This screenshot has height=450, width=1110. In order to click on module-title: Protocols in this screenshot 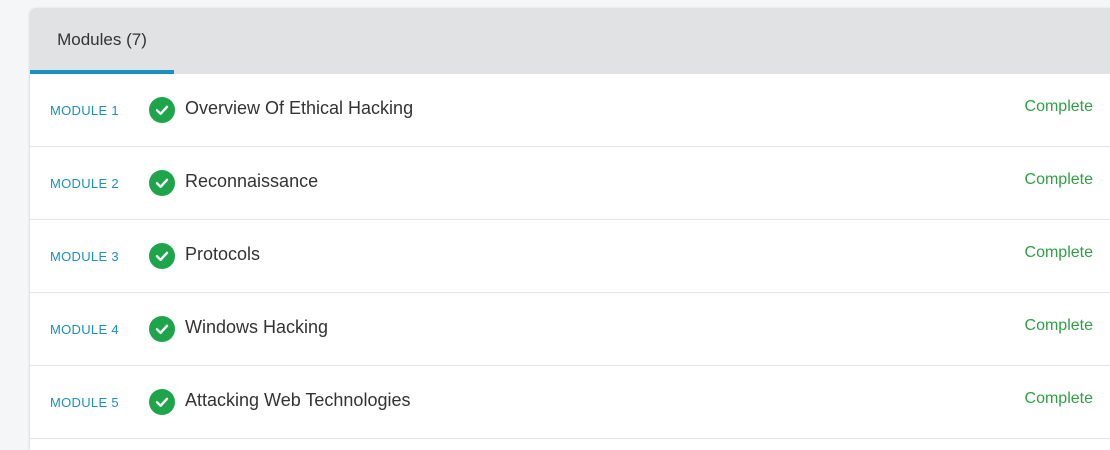, I will do `click(223, 254)`.